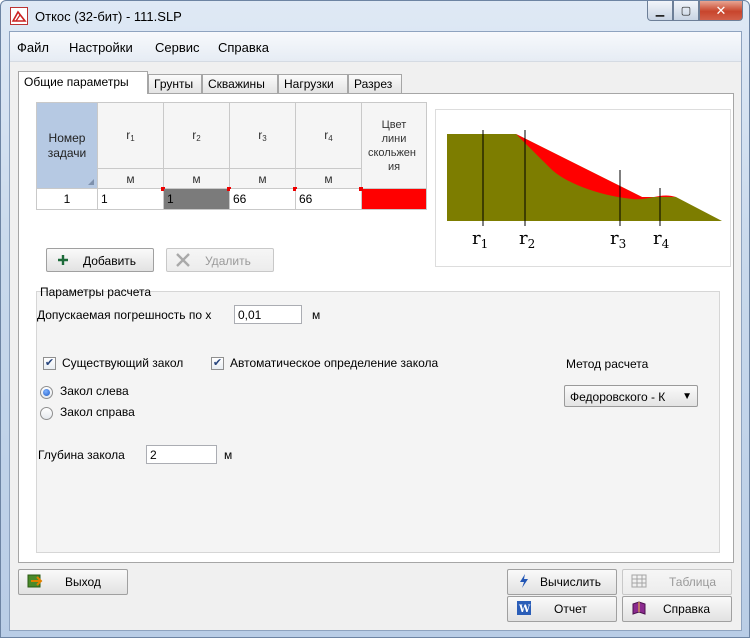 The image size is (750, 638). What do you see at coordinates (83, 582) in the screenshot?
I see `exit-button-label: Выход` at bounding box center [83, 582].